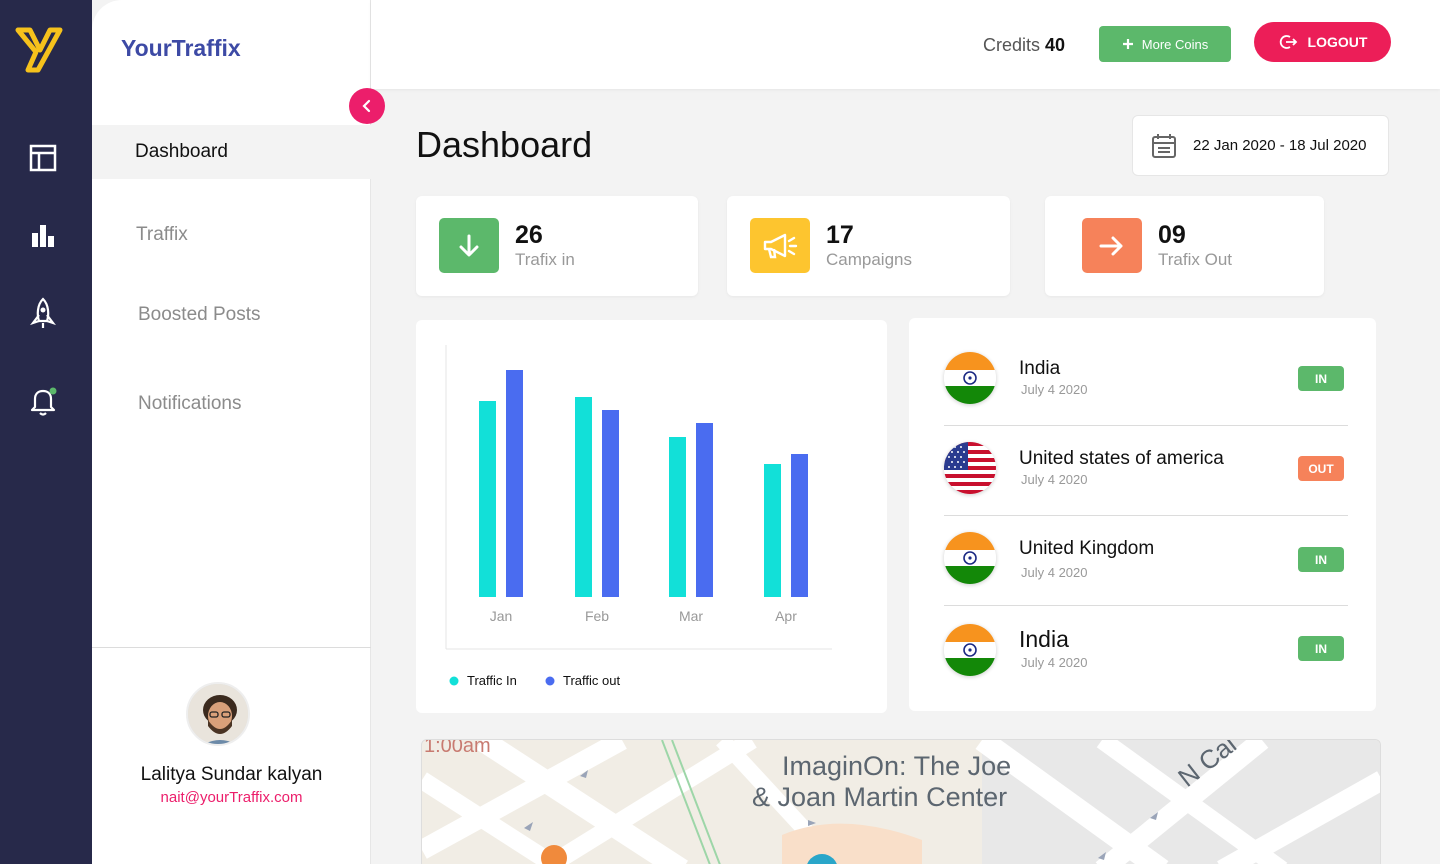  I want to click on sidebar-item-boosted-posts: Boosted Posts, so click(231, 315).